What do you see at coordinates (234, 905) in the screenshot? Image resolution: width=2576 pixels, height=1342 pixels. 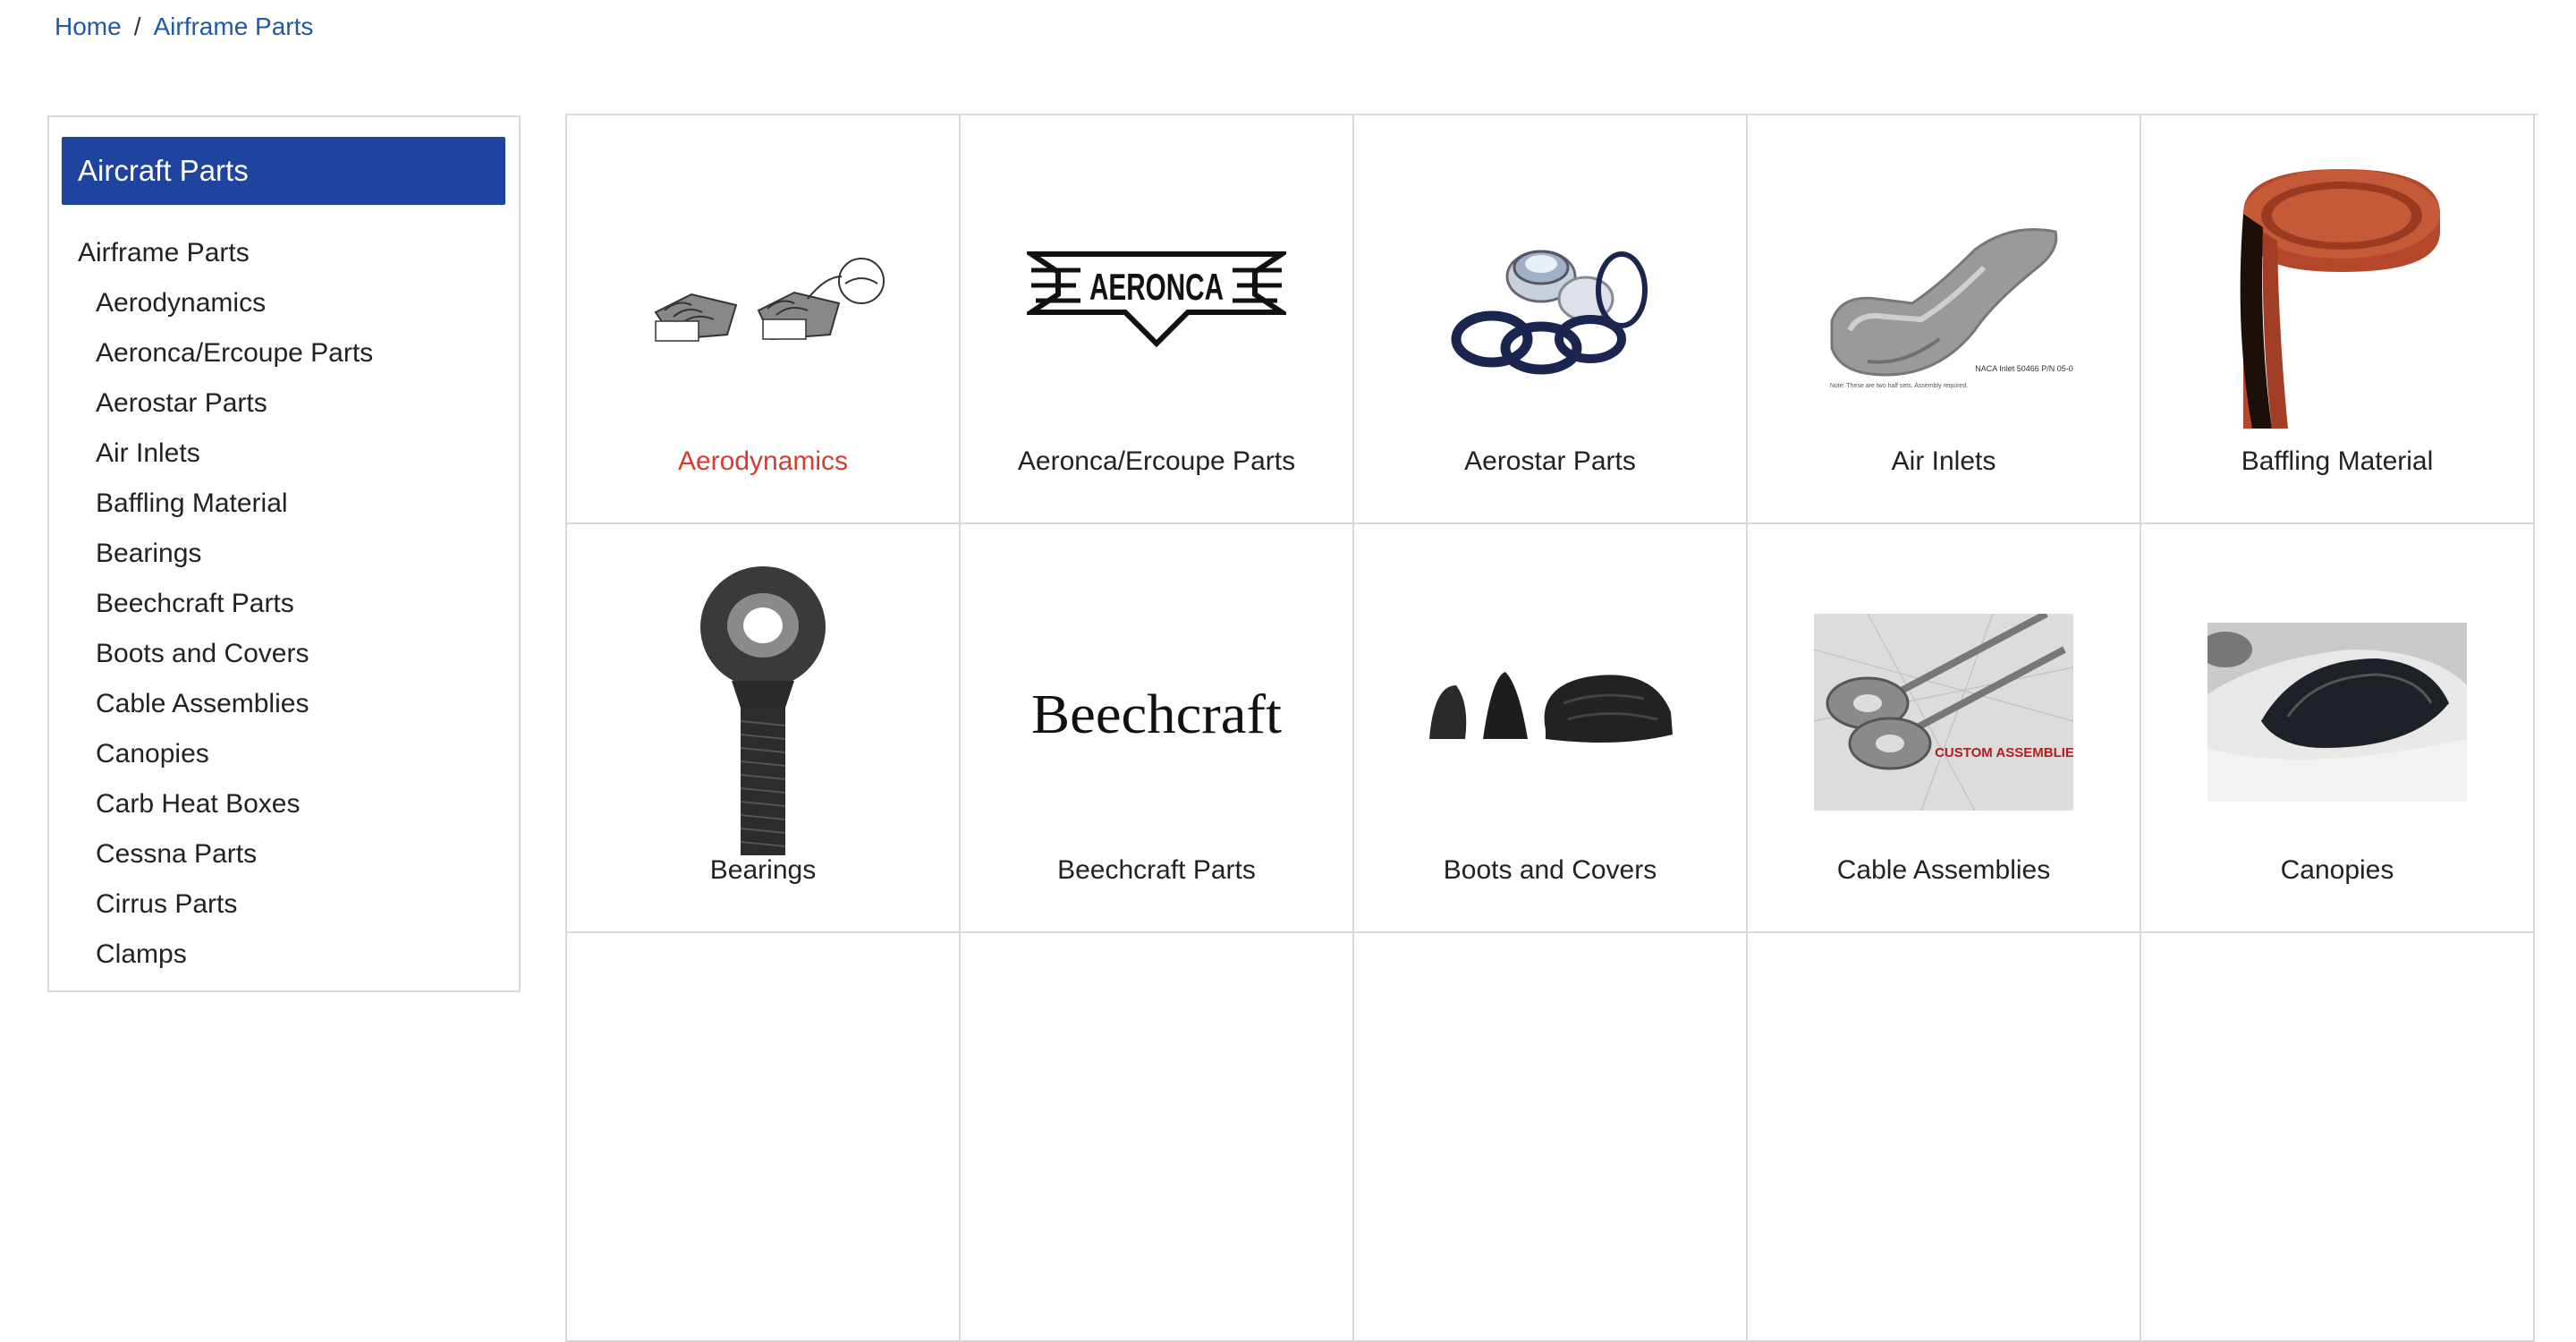 I see `sidebar-item-cirrus-parts: Cirrus Parts` at bounding box center [234, 905].